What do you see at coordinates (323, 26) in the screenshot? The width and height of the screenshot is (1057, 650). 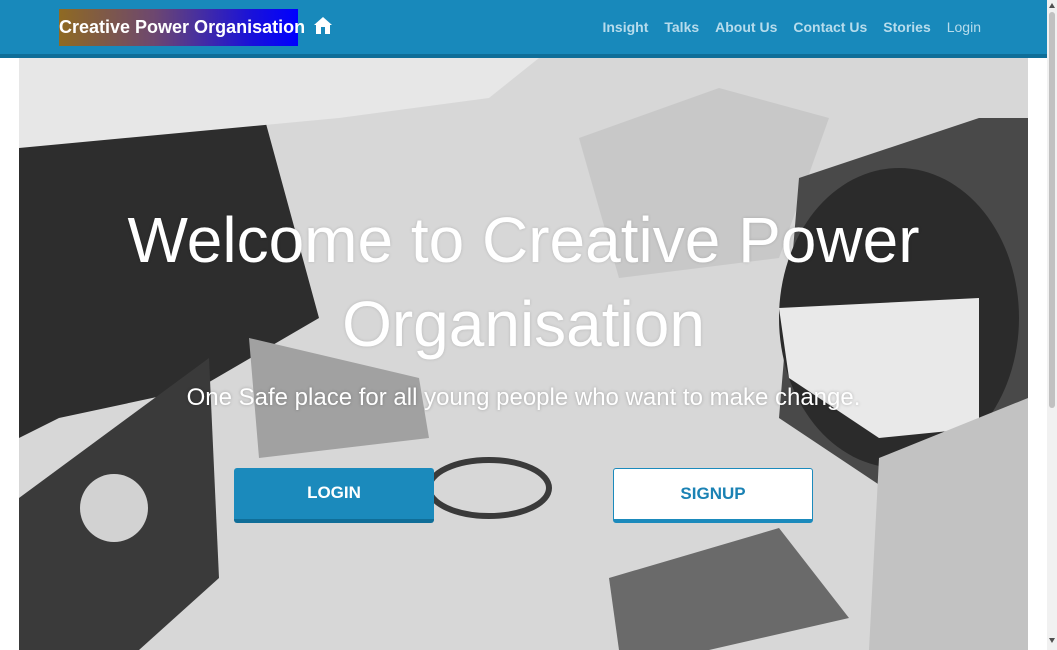 I see `home-icon` at bounding box center [323, 26].